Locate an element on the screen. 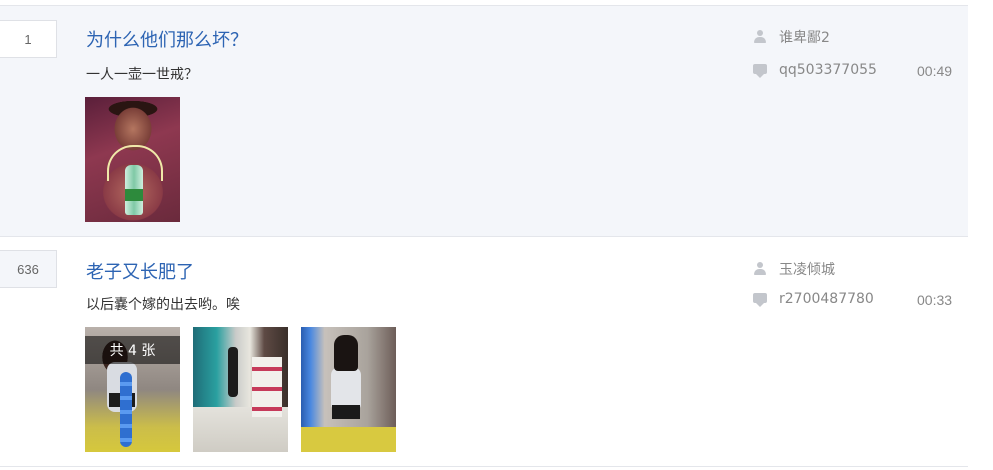  person-shape is located at coordinates (233, 372).